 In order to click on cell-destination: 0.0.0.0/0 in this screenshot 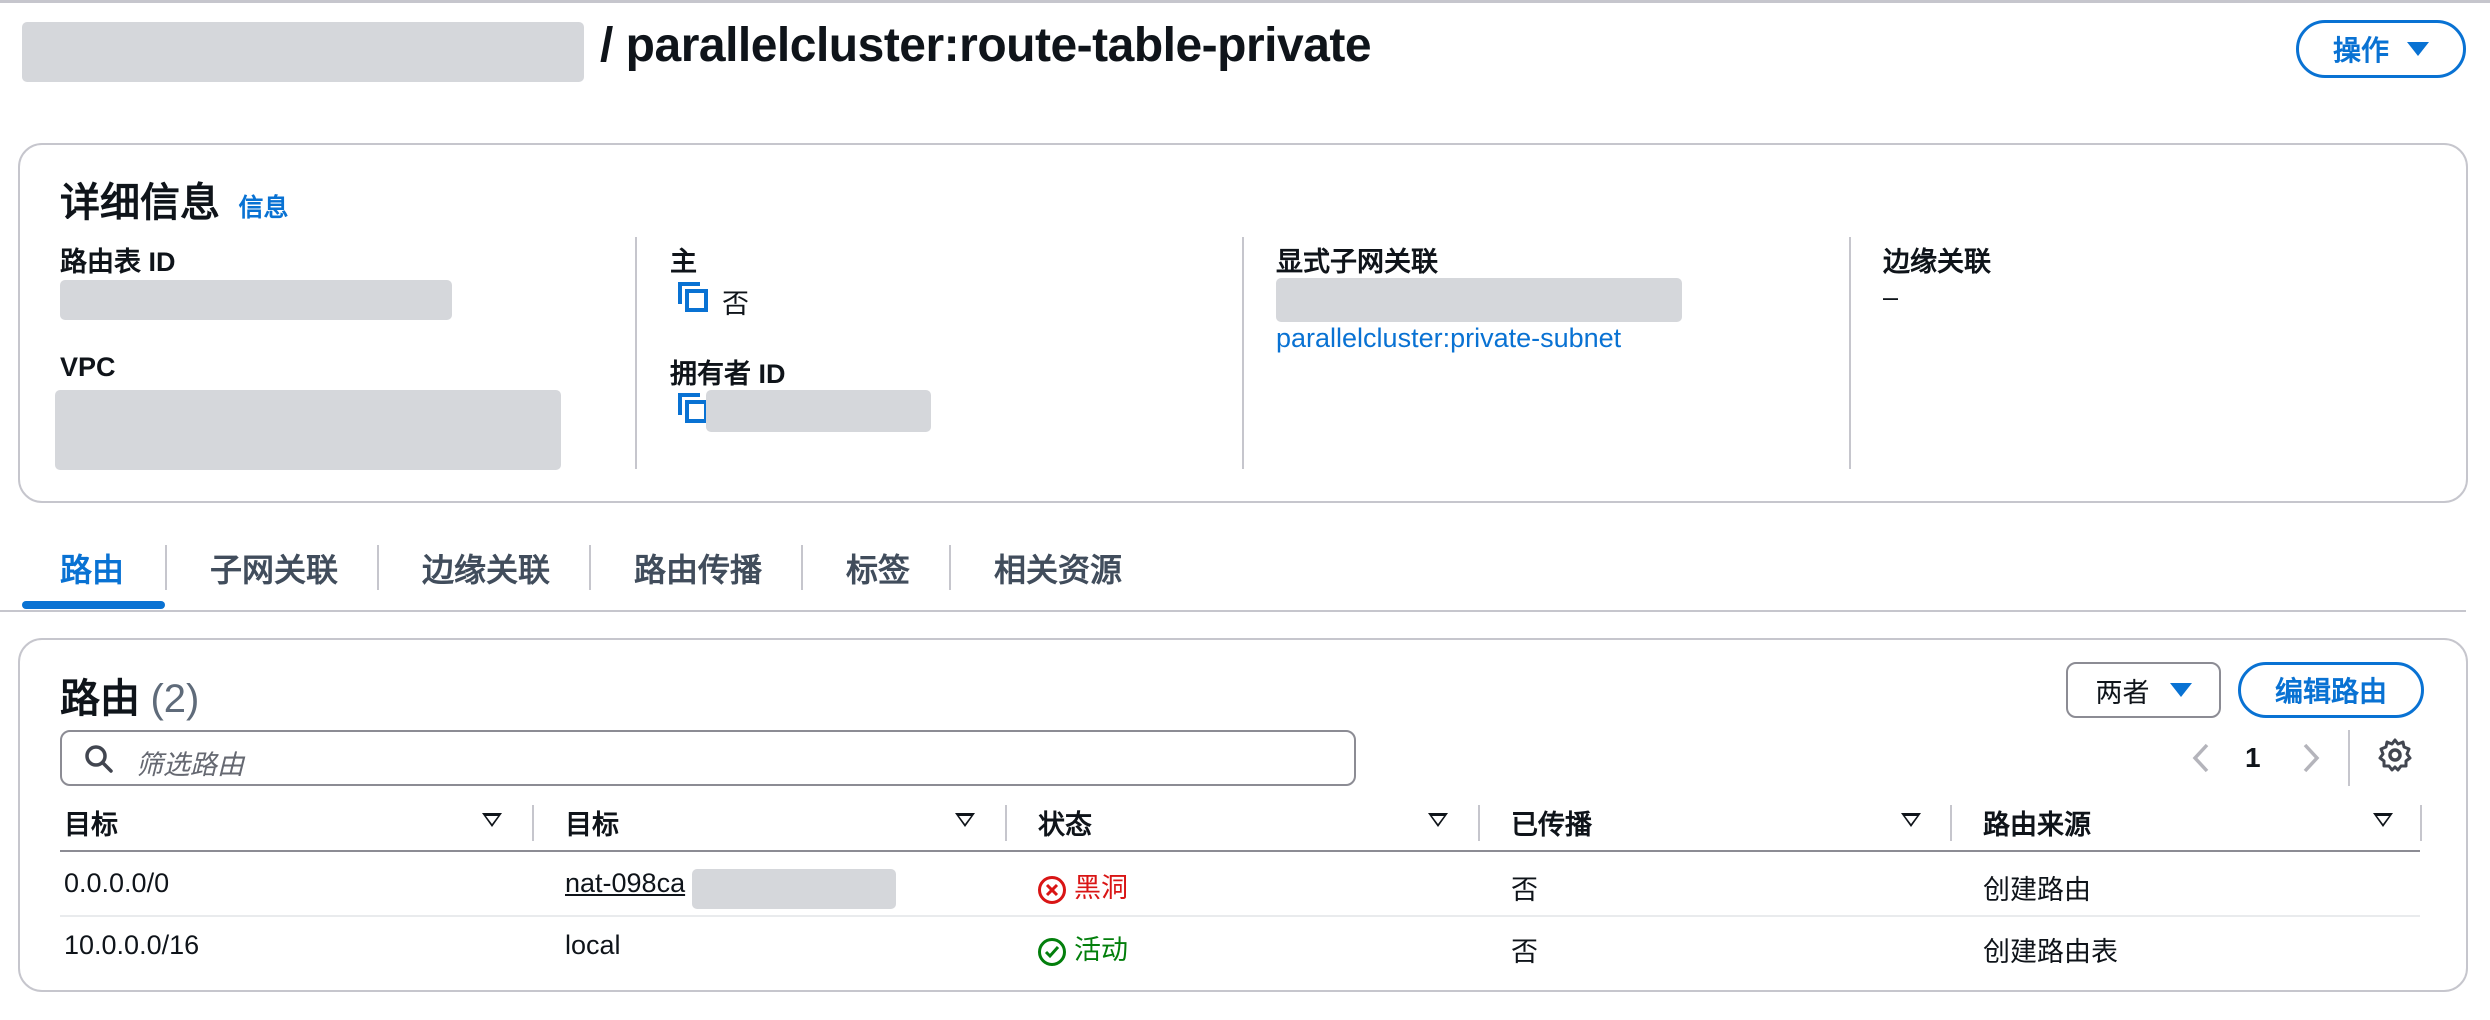, I will do `click(117, 883)`.